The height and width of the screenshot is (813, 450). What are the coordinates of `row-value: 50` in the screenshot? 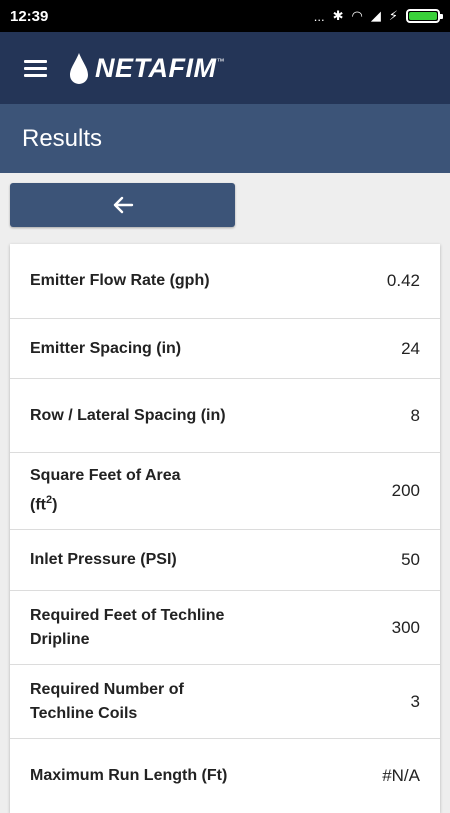 It's located at (410, 559).